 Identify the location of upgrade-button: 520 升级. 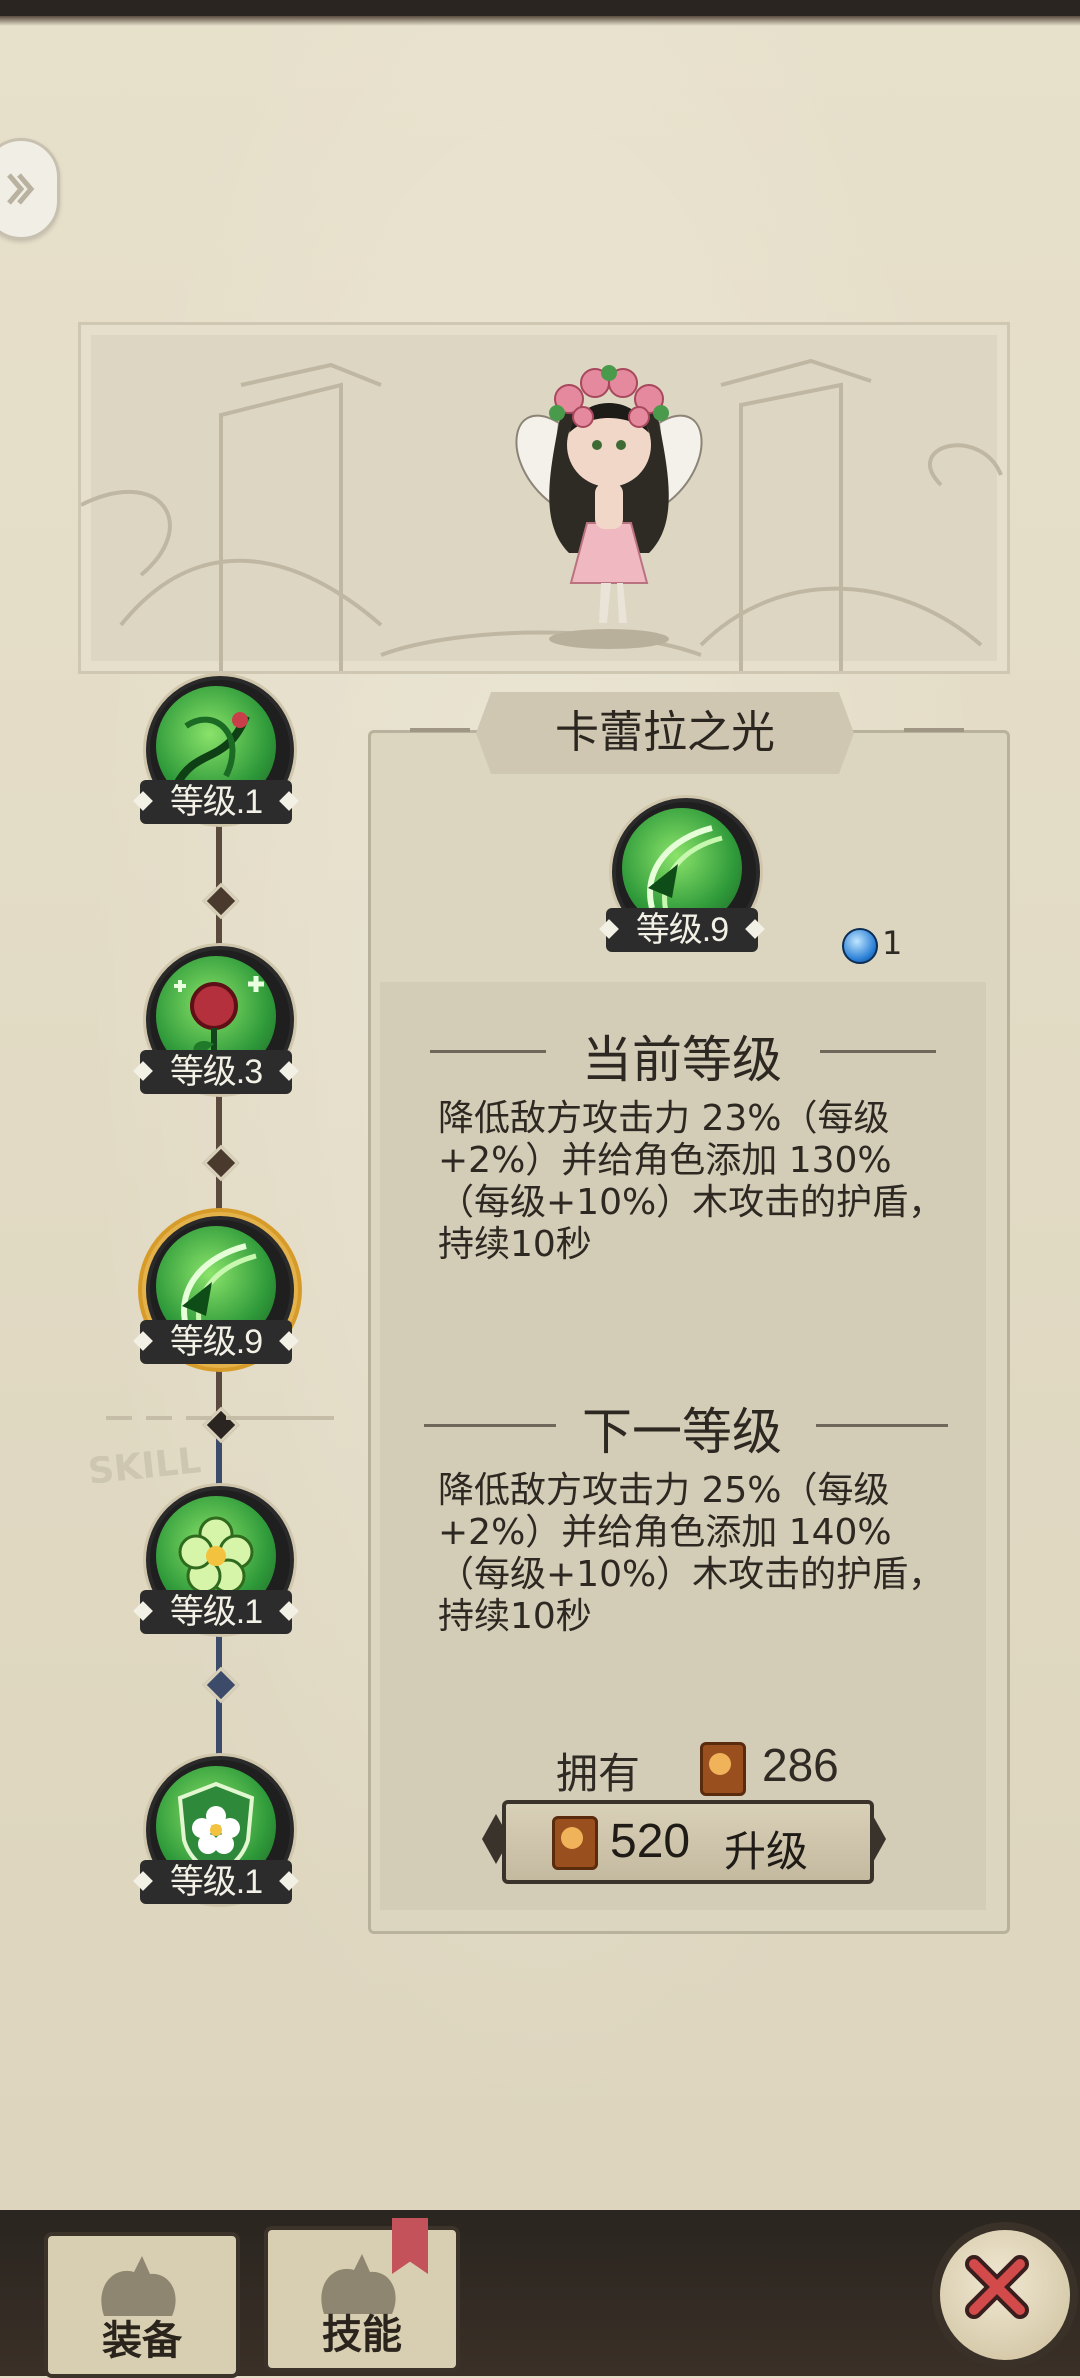
(688, 1842).